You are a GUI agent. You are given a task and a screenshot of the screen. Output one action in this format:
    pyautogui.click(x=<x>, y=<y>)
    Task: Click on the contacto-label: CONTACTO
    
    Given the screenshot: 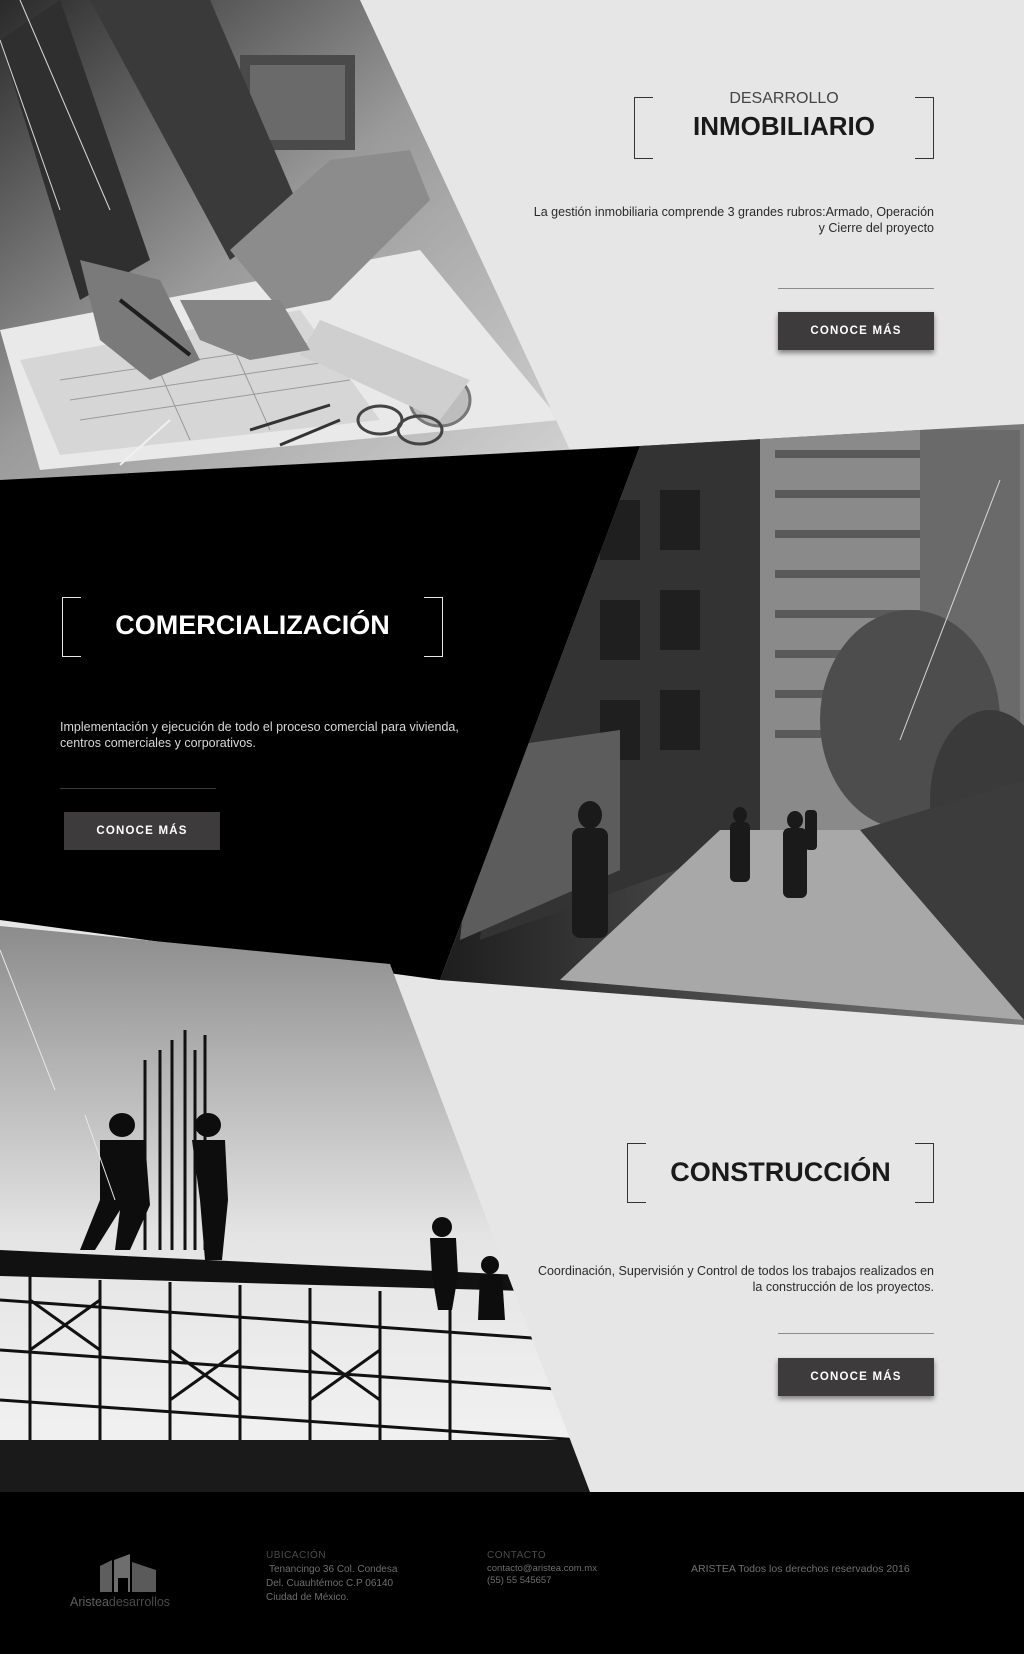 What is the action you would take?
    pyautogui.click(x=517, y=1555)
    